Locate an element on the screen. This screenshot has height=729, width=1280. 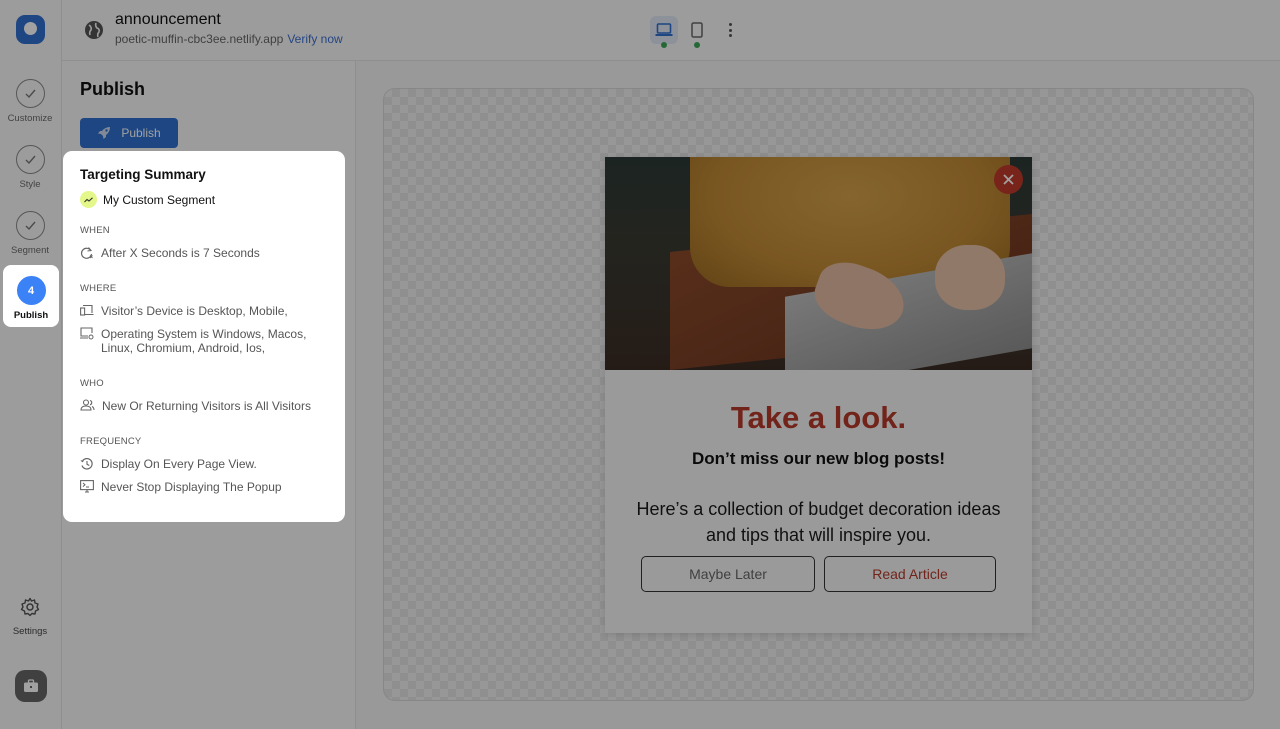
trend-icon is located at coordinates (88, 199).